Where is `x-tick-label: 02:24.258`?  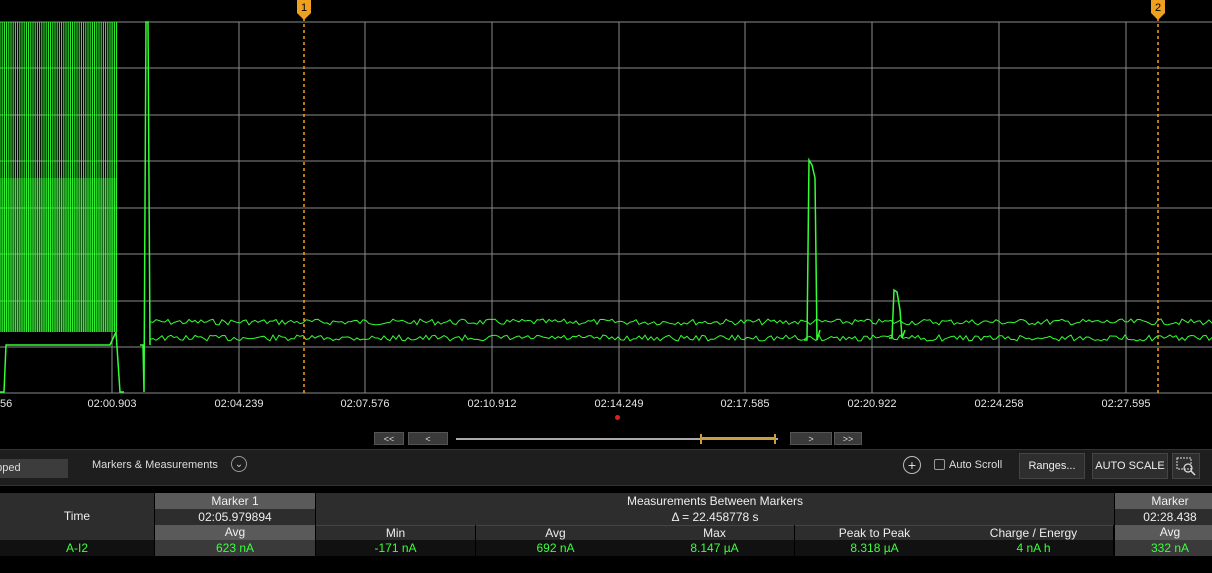 x-tick-label: 02:24.258 is located at coordinates (999, 404).